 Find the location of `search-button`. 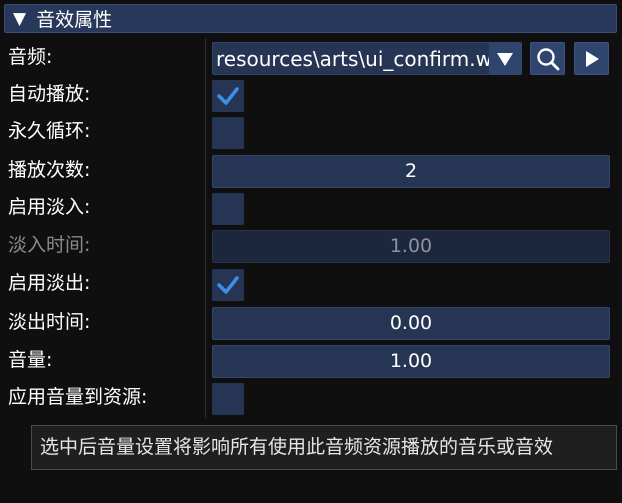

search-button is located at coordinates (547, 58).